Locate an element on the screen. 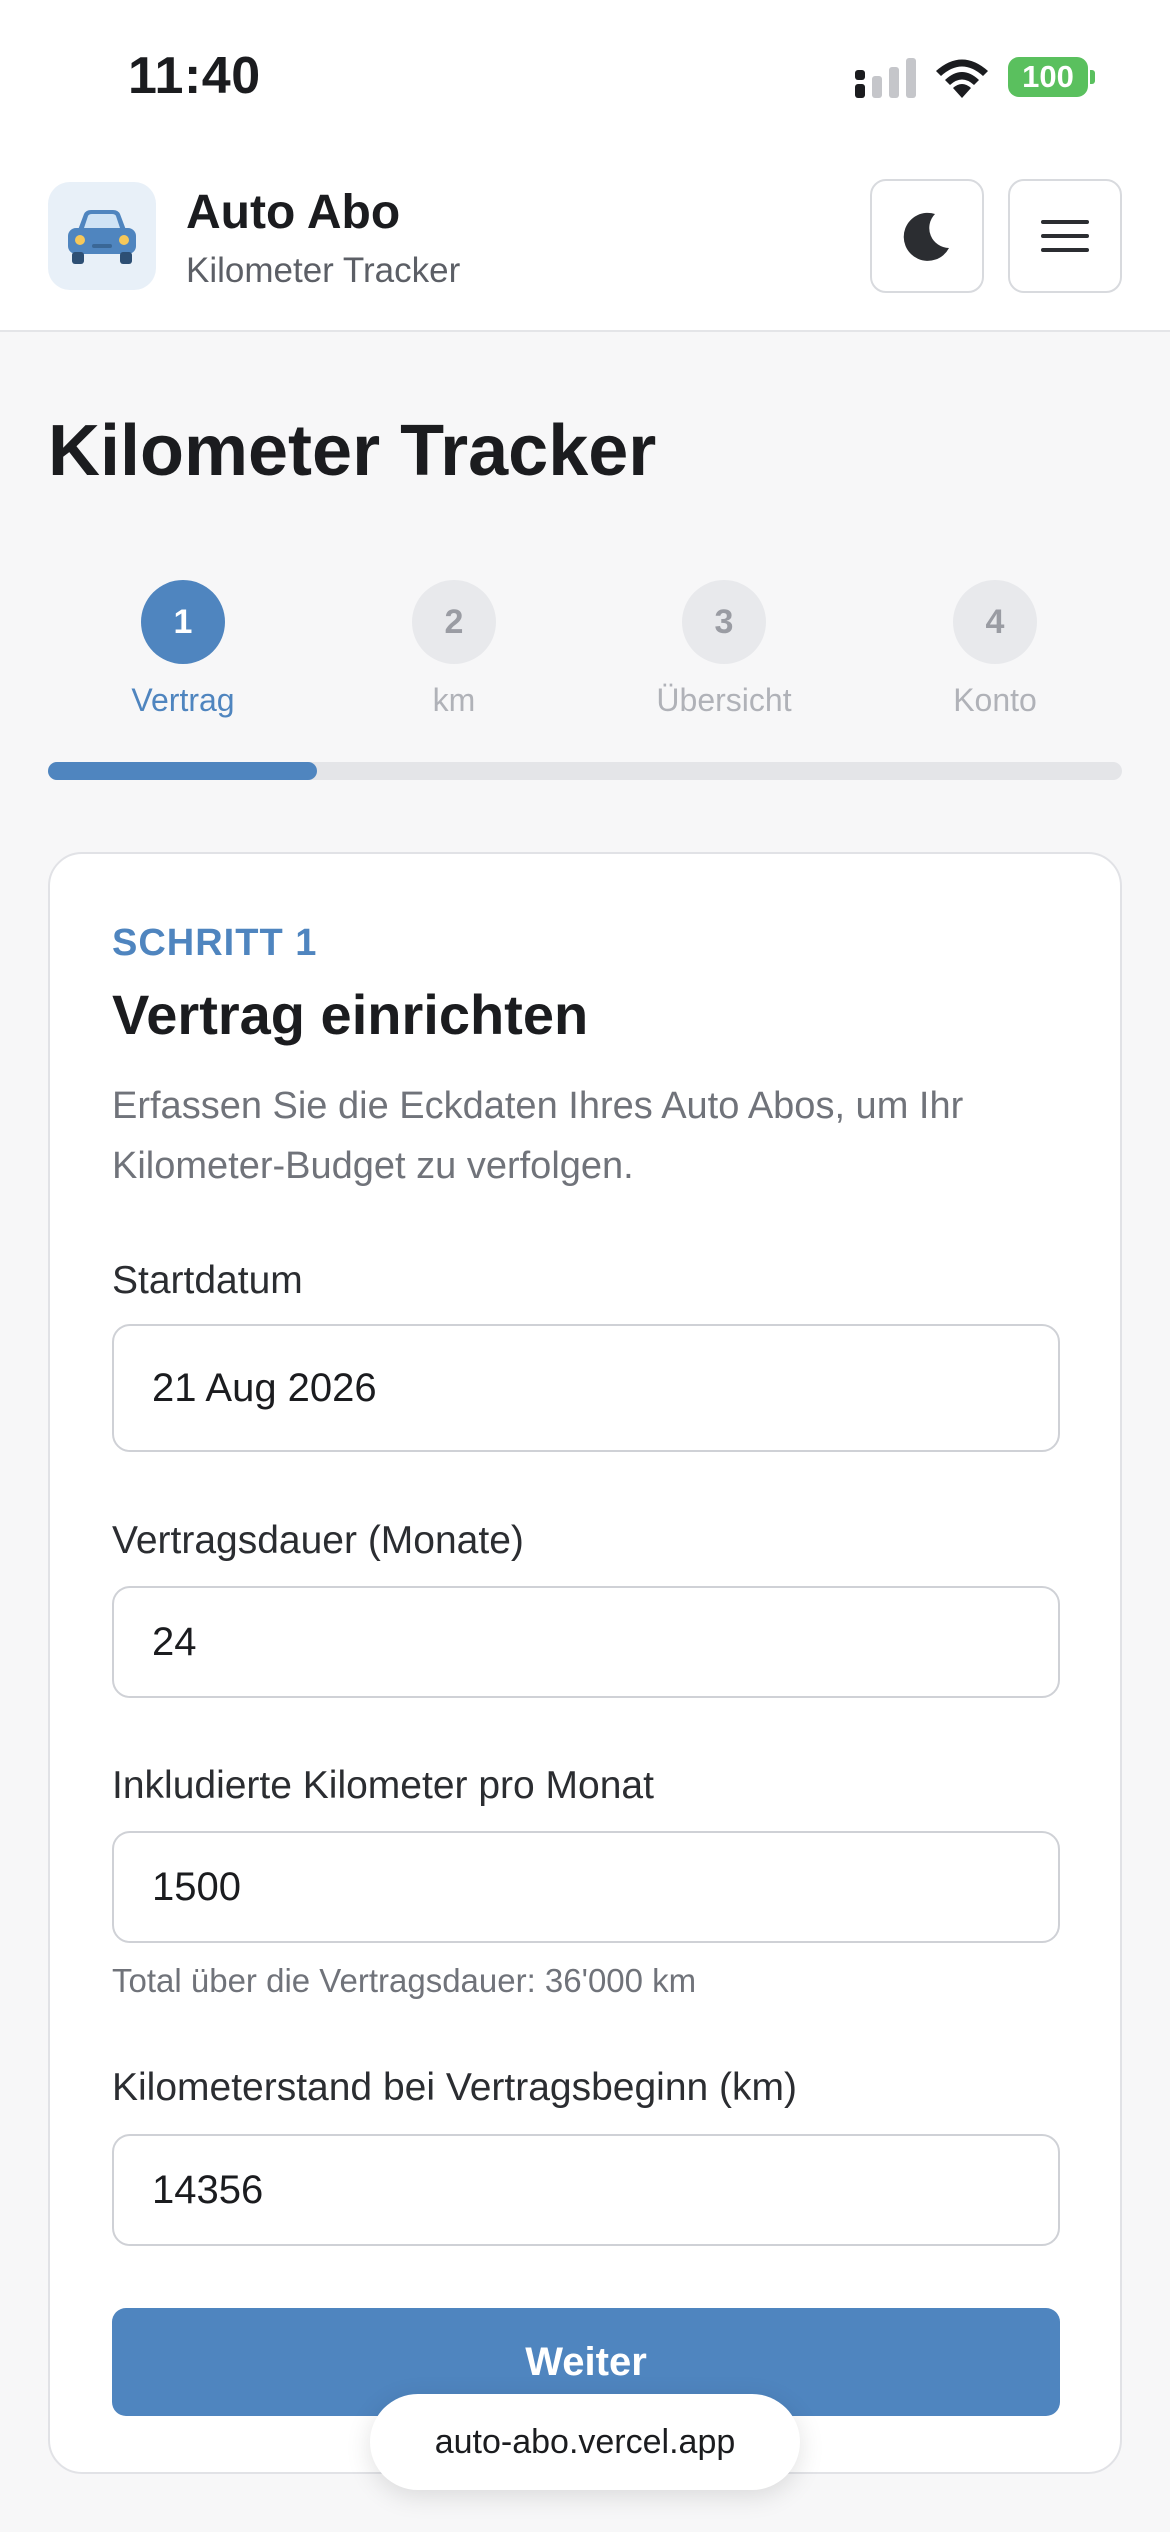 The image size is (1170, 2532). form-title: Vertrag einrichten is located at coordinates (350, 1014).